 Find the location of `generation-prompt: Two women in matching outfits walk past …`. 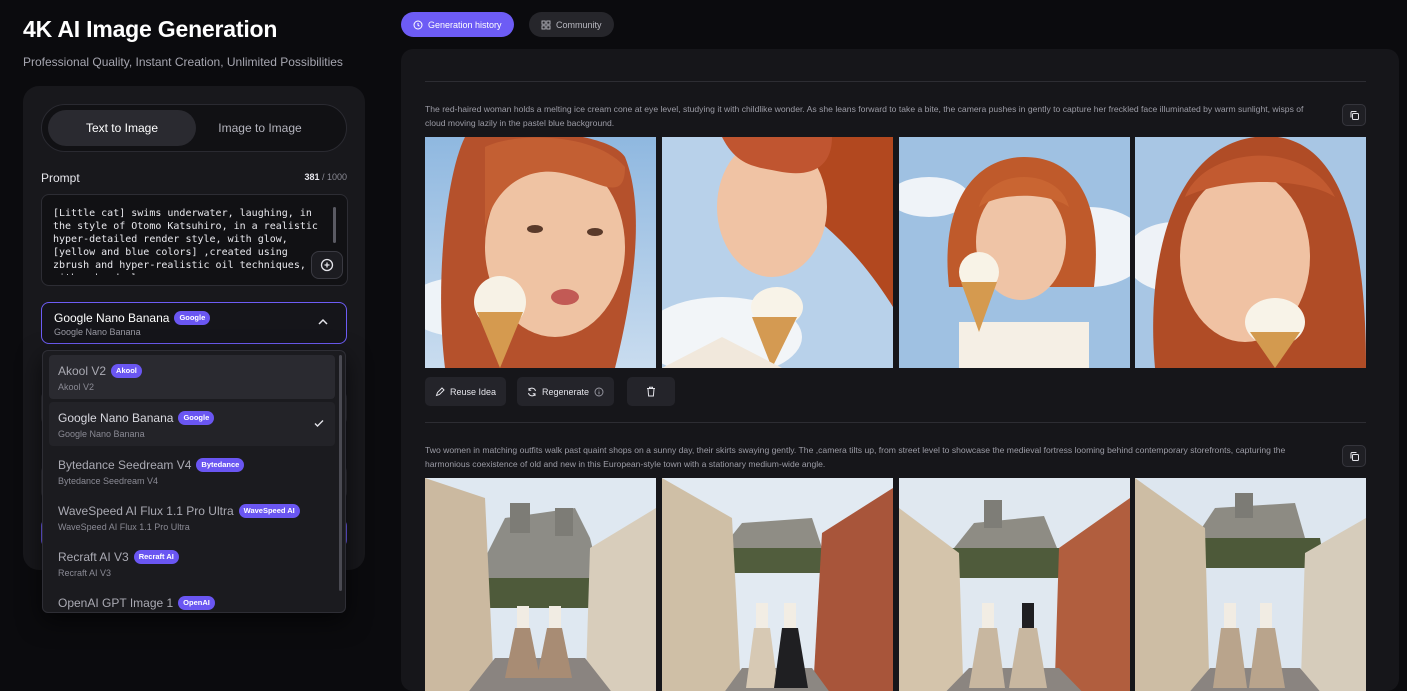

generation-prompt: Two women in matching outfits walk past … is located at coordinates (855, 457).